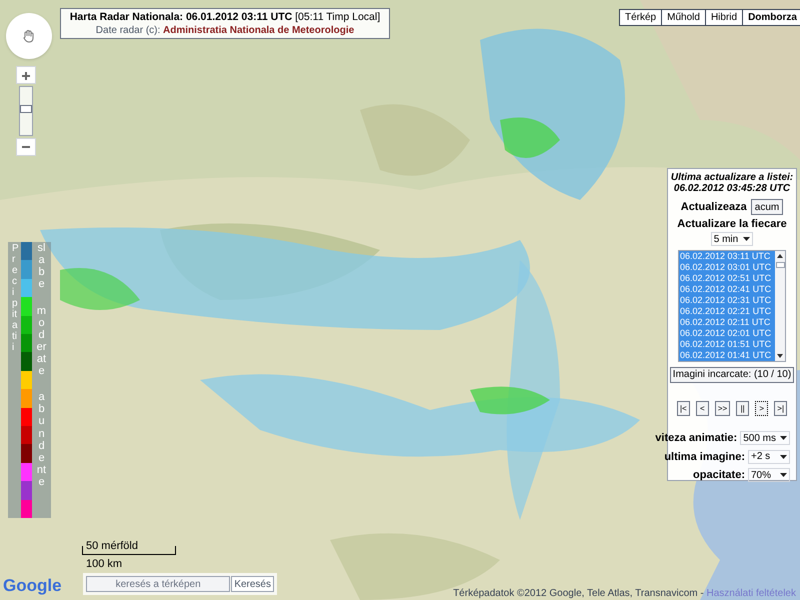 Image resolution: width=800 pixels, height=600 pixels. Describe the element at coordinates (723, 17) in the screenshot. I see `map-type-tab: Hibrid` at that location.